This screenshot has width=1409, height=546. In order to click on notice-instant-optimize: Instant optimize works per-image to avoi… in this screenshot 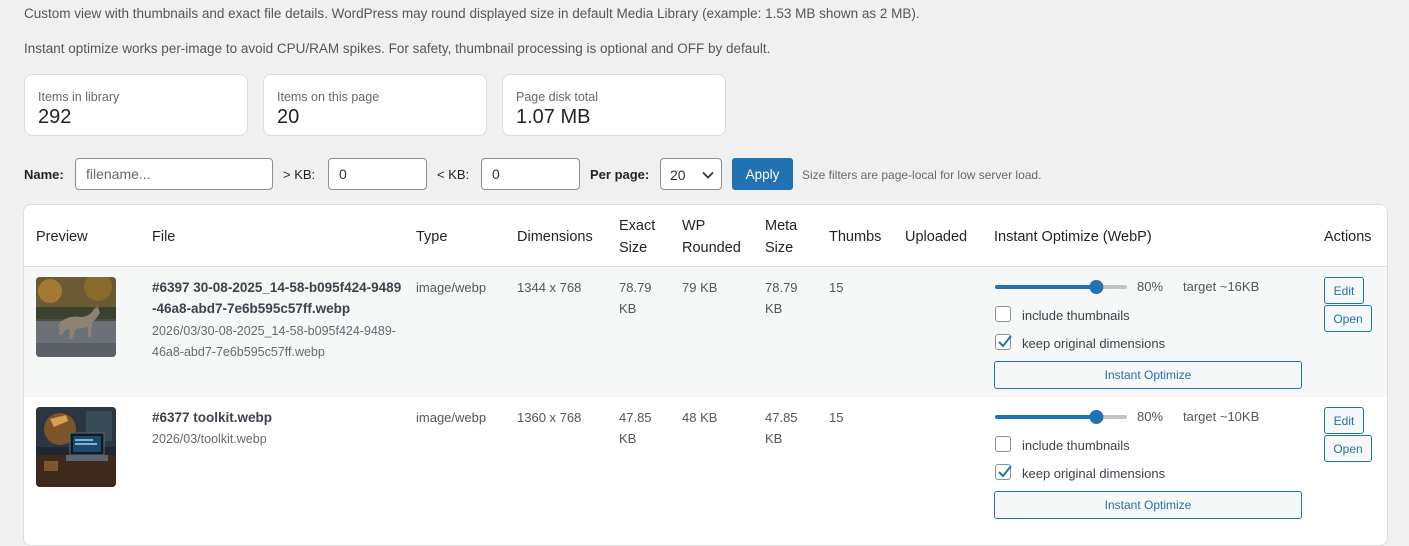, I will do `click(397, 48)`.